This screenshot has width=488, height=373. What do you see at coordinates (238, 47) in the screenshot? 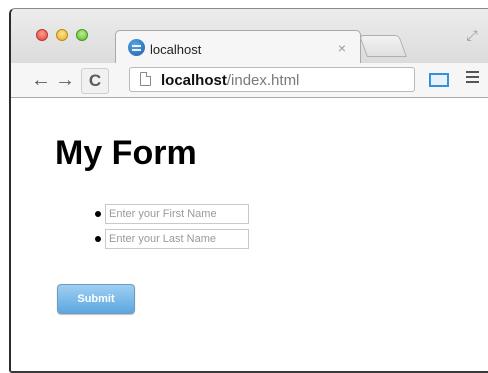
I see `tab-localhost: localhost ×` at bounding box center [238, 47].